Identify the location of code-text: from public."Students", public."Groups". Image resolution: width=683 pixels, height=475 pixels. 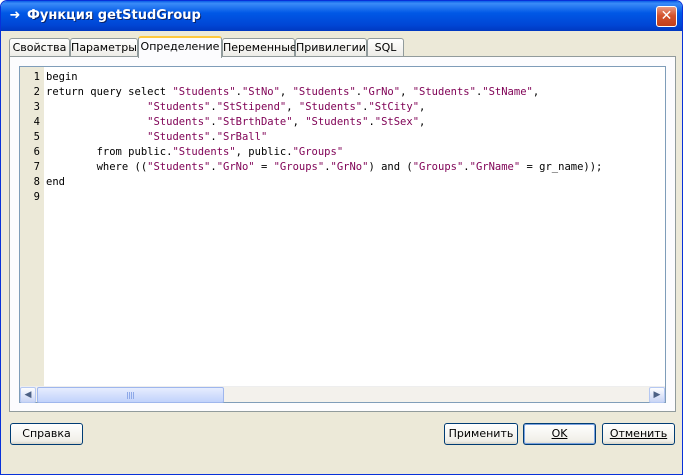
(195, 152).